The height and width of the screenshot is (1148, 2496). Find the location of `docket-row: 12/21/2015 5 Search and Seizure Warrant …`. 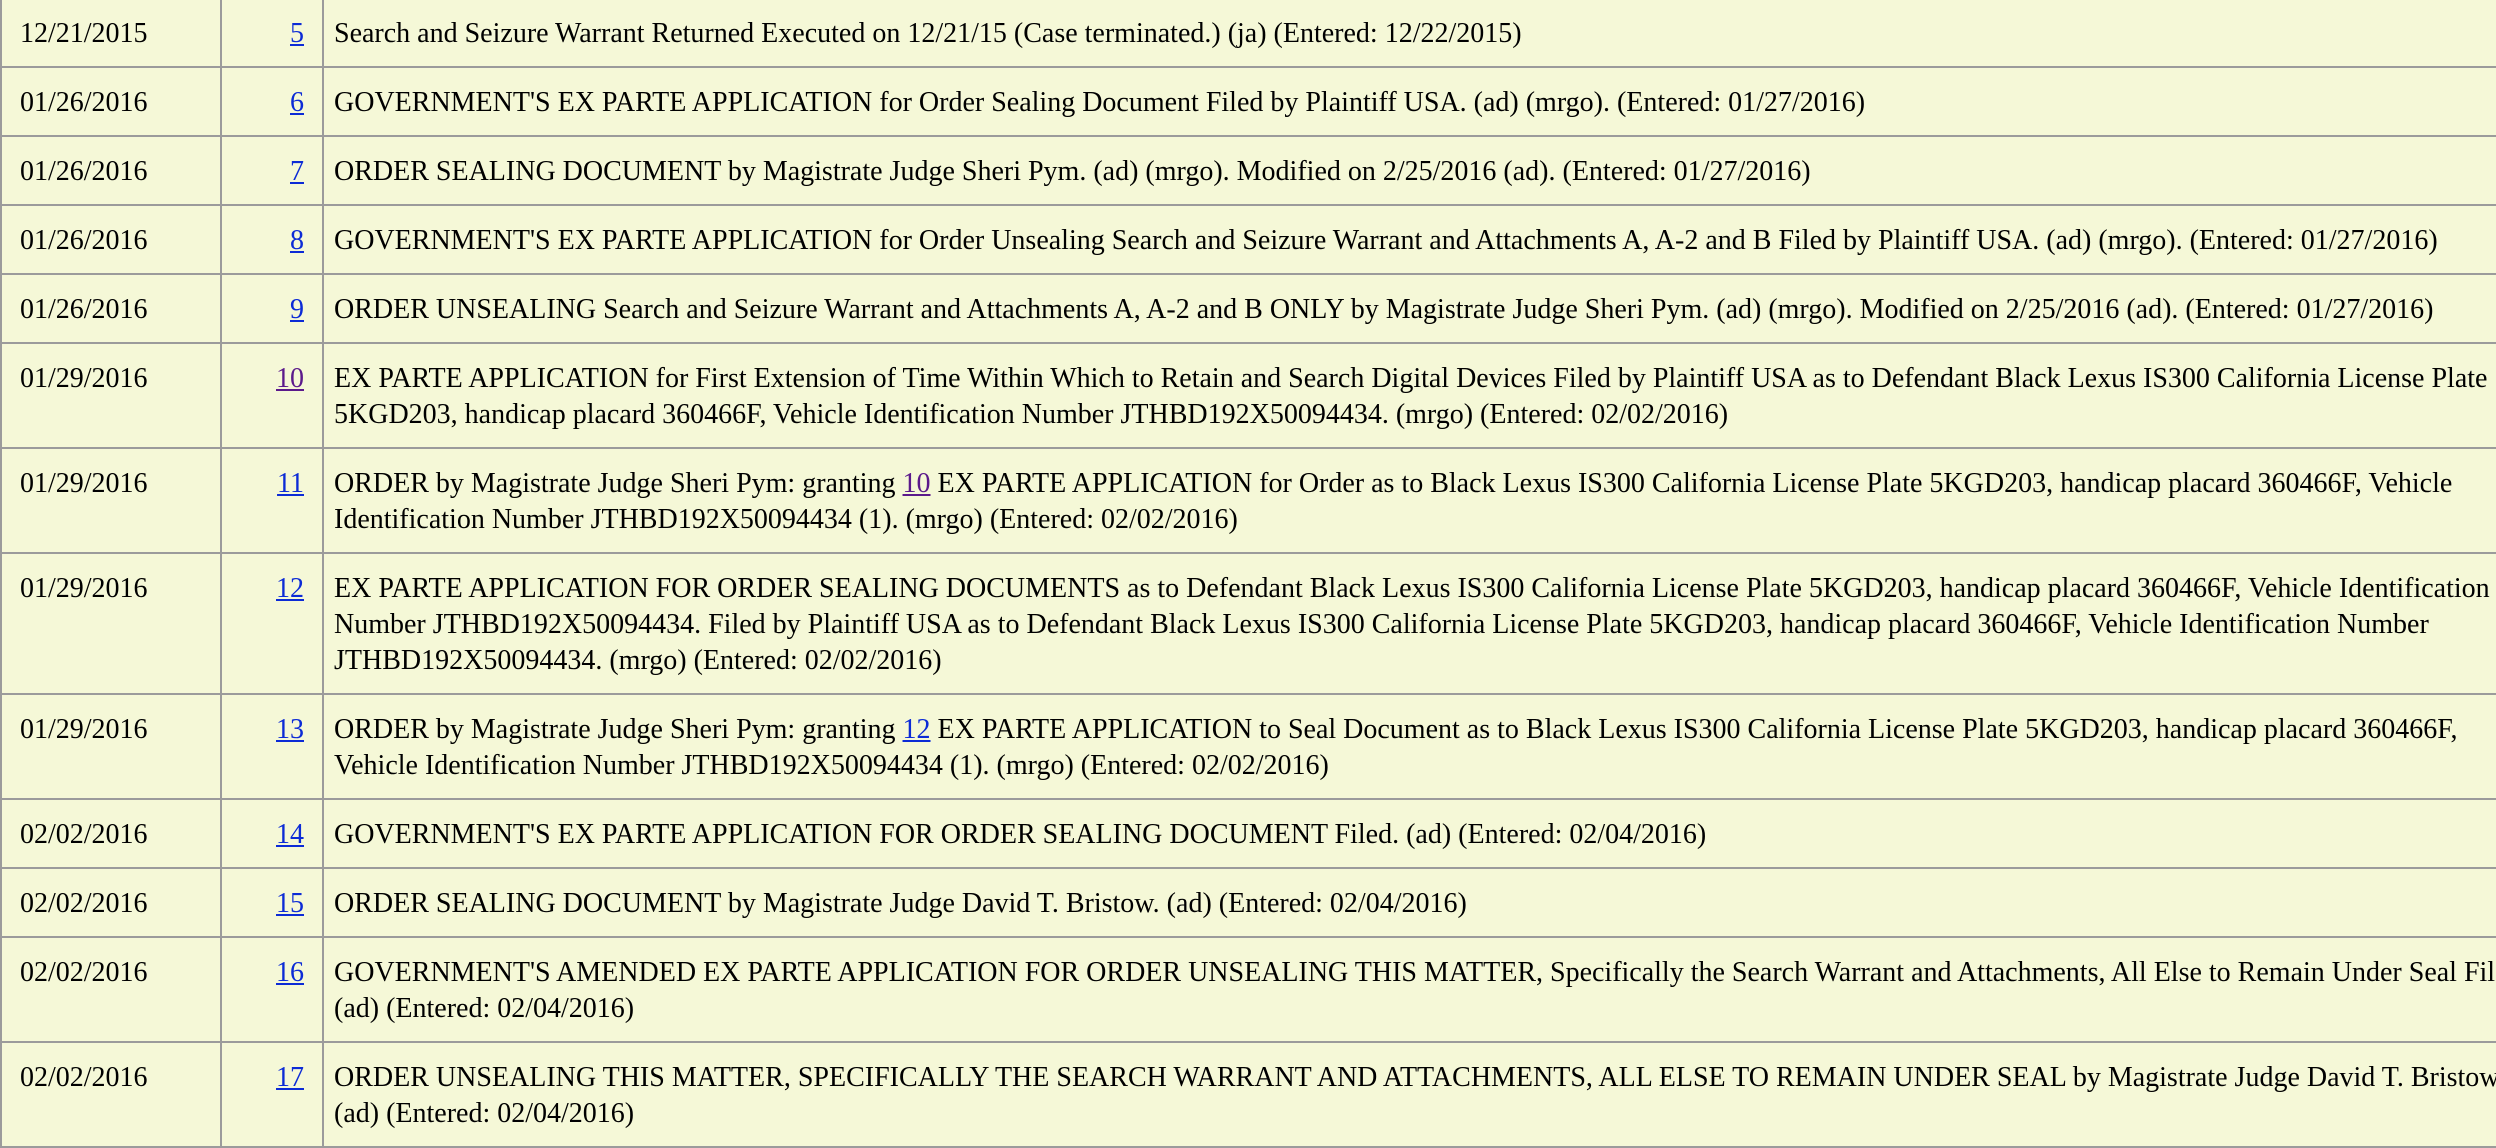

docket-row: 12/21/2015 5 Search and Seizure Warrant … is located at coordinates (1248, 34).